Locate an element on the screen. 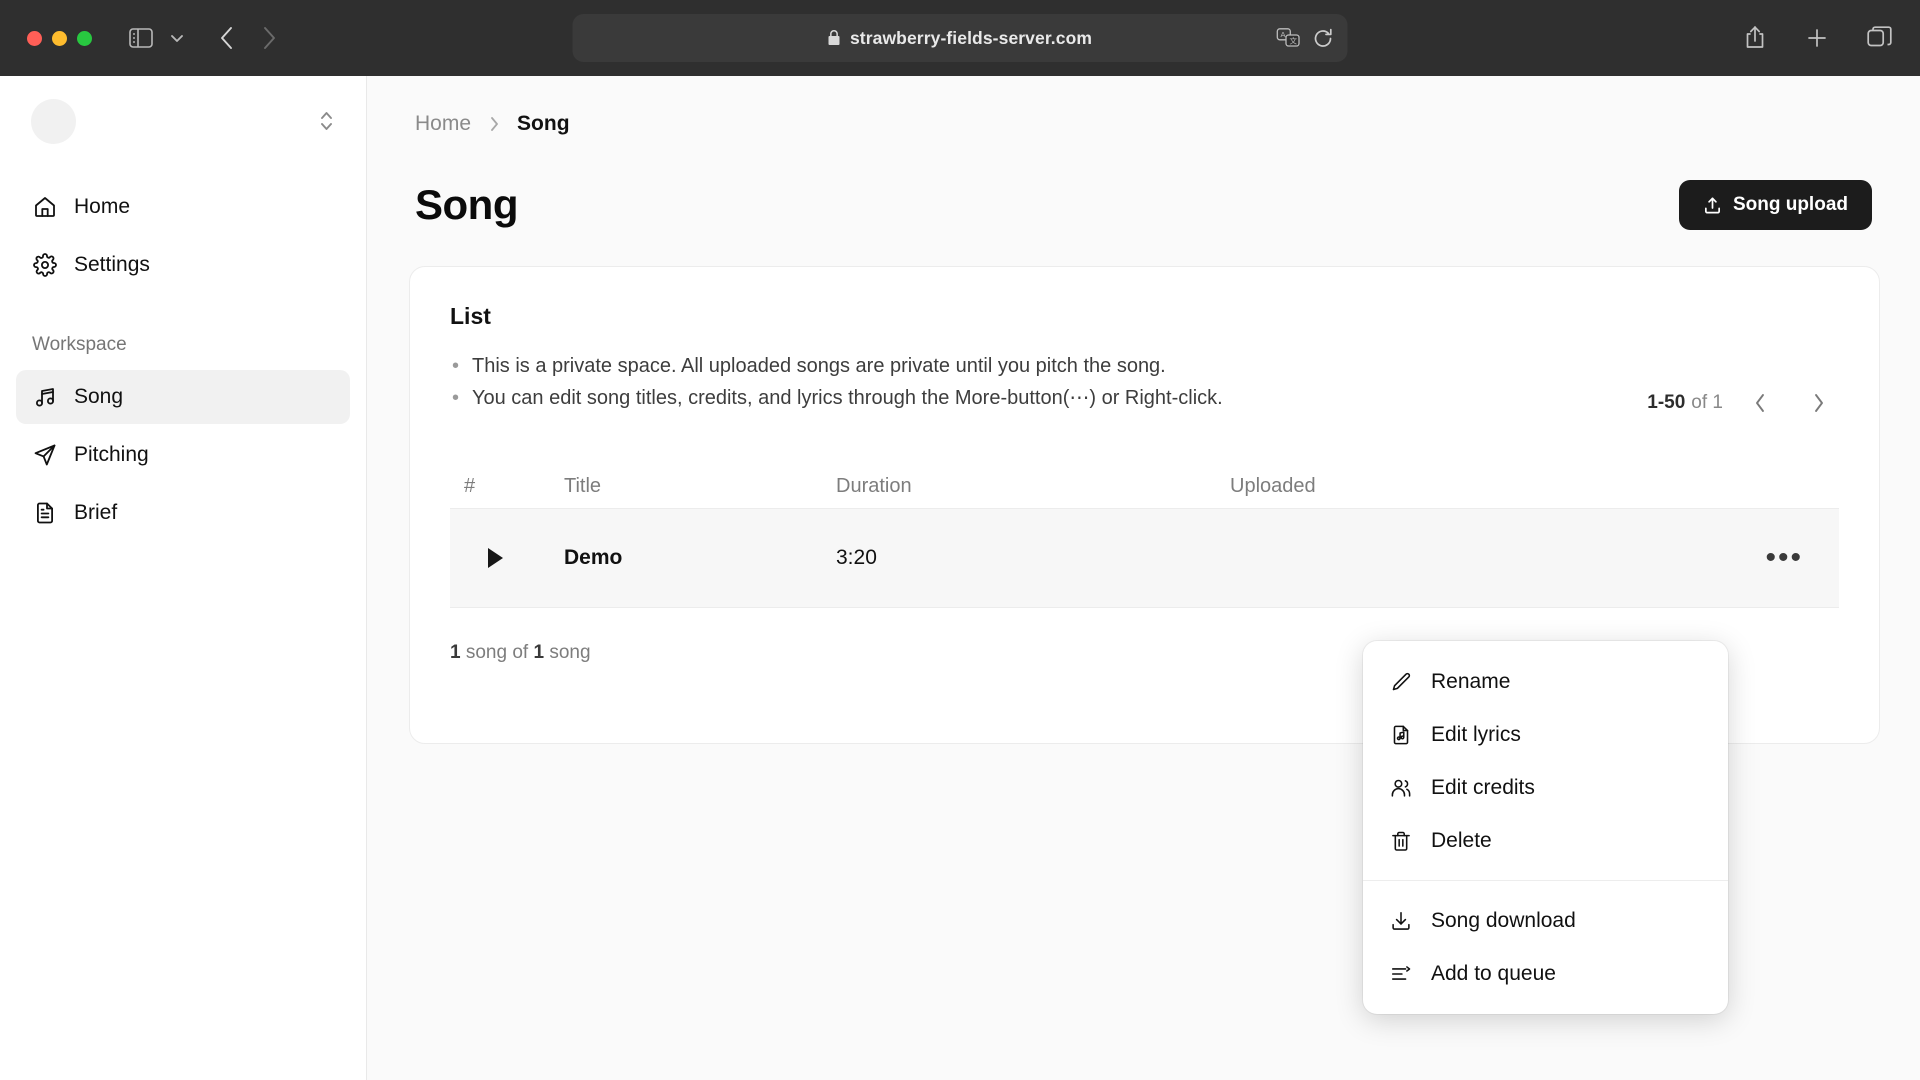 The height and width of the screenshot is (1080, 1920). context-menu-divider is located at coordinates (1545, 880).